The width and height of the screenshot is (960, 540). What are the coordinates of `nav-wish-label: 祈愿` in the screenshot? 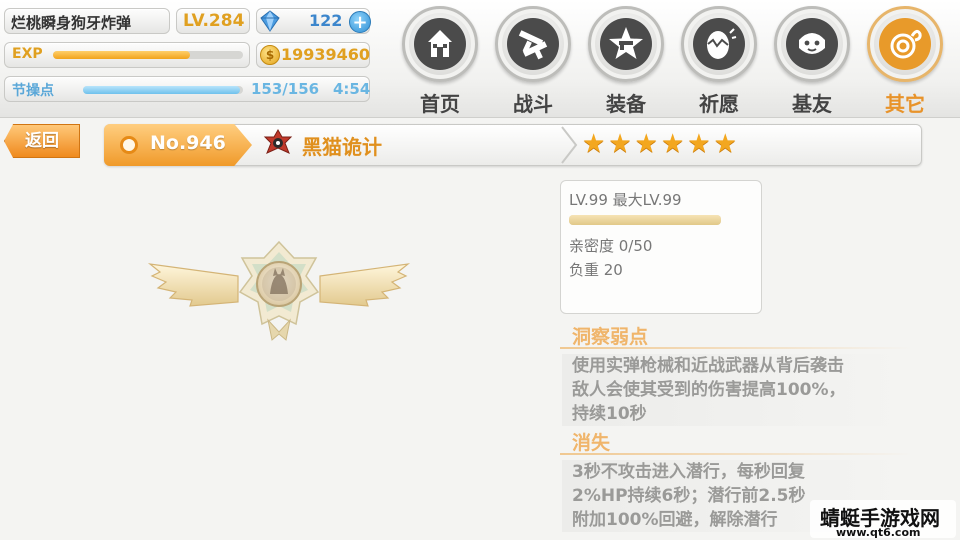 It's located at (719, 104).